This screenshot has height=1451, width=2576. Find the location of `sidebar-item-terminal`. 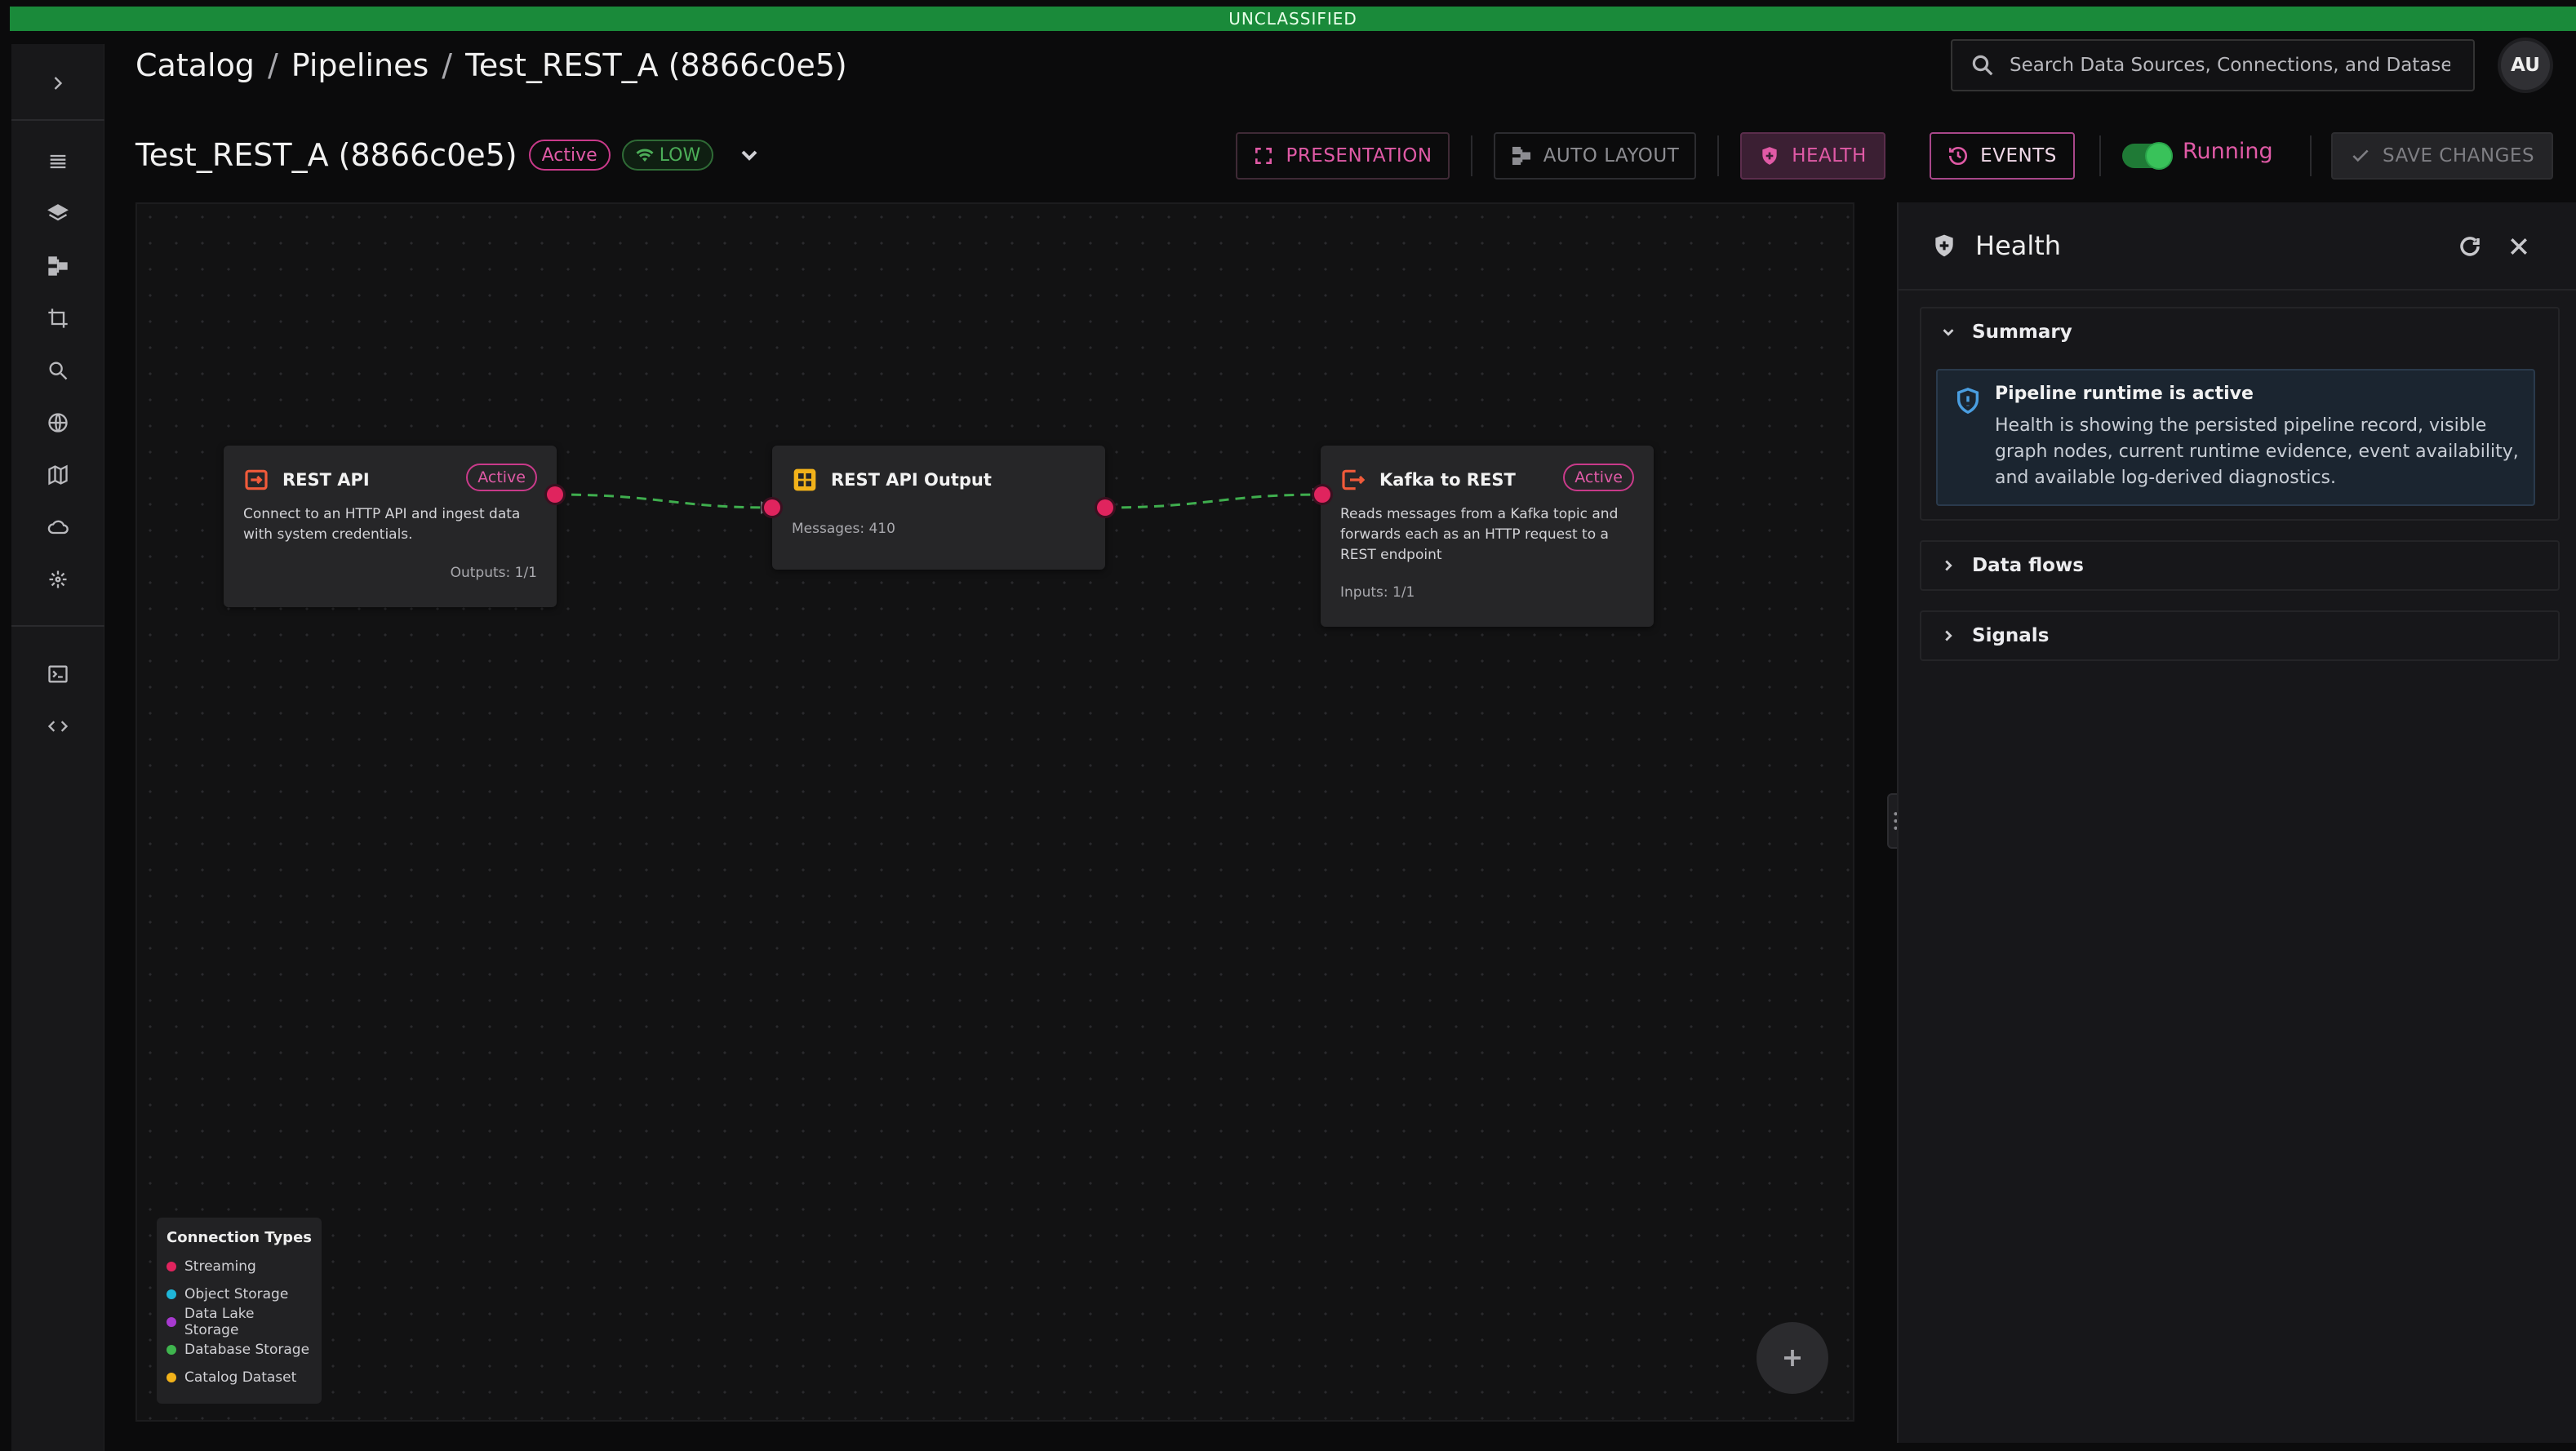

sidebar-item-terminal is located at coordinates (57, 674).